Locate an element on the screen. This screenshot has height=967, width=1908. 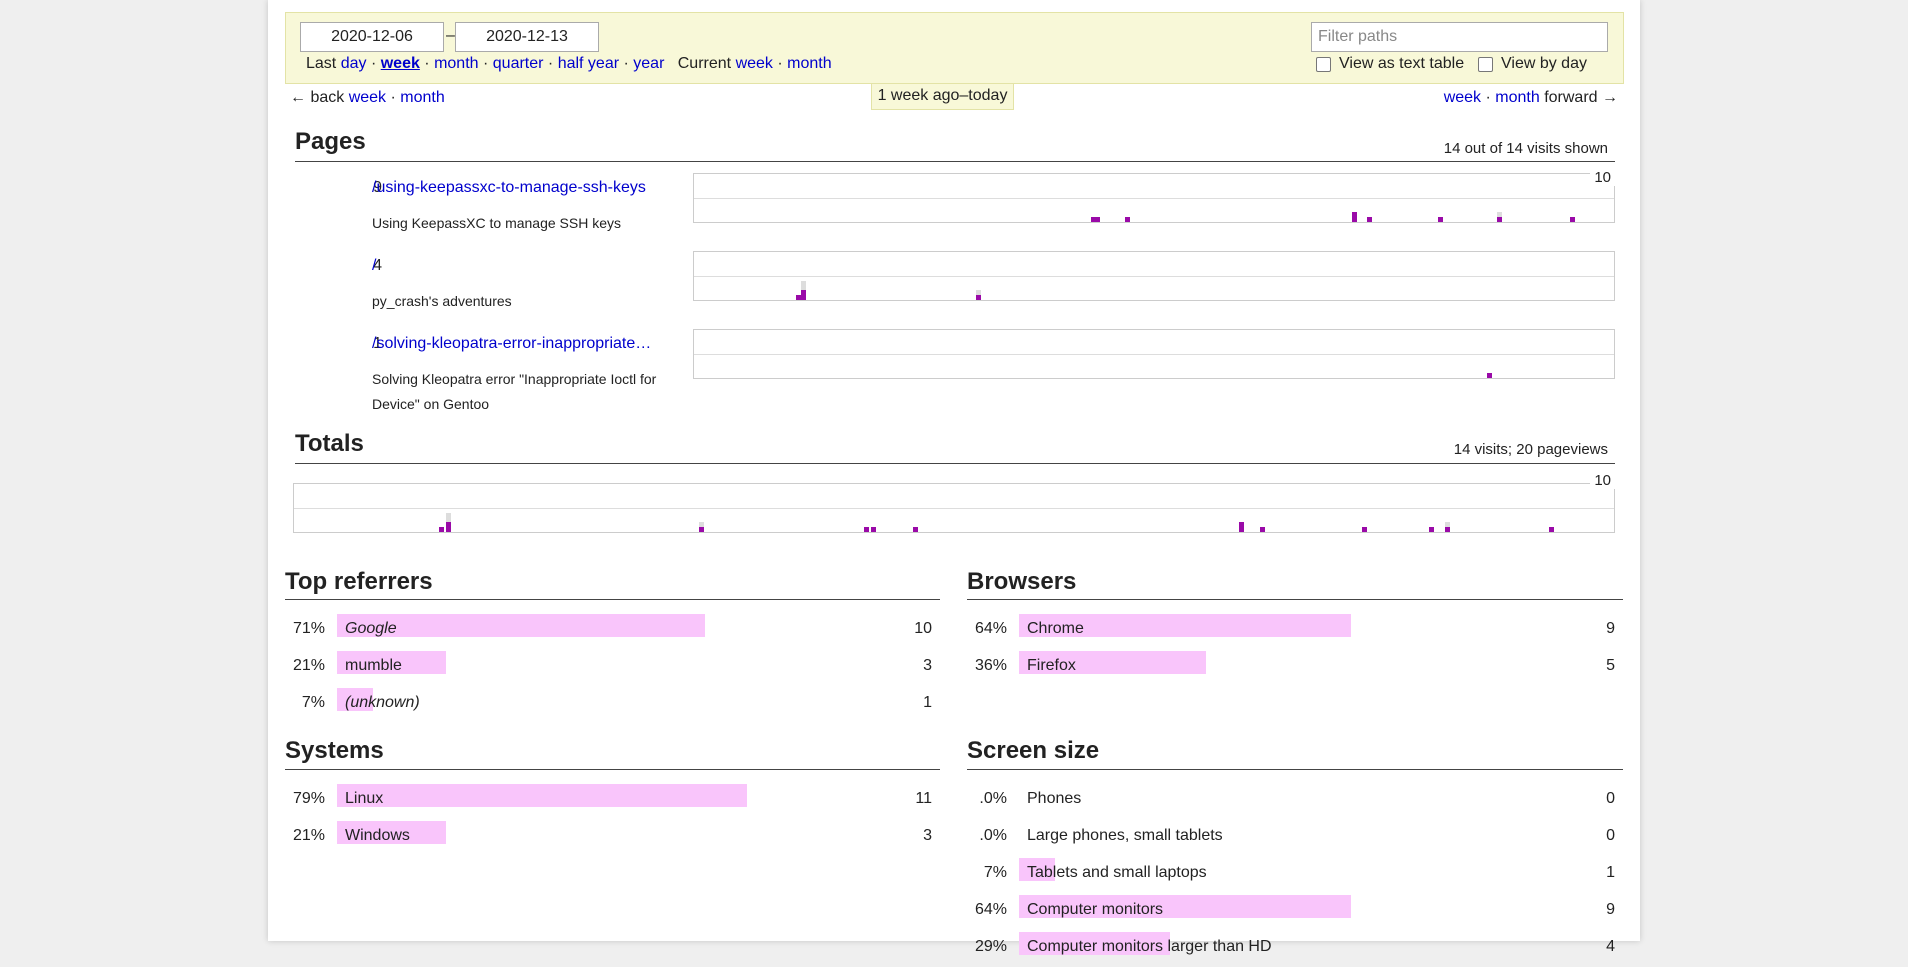
totals-info: 14 visits; 20 pageviews is located at coordinates (1530, 449).